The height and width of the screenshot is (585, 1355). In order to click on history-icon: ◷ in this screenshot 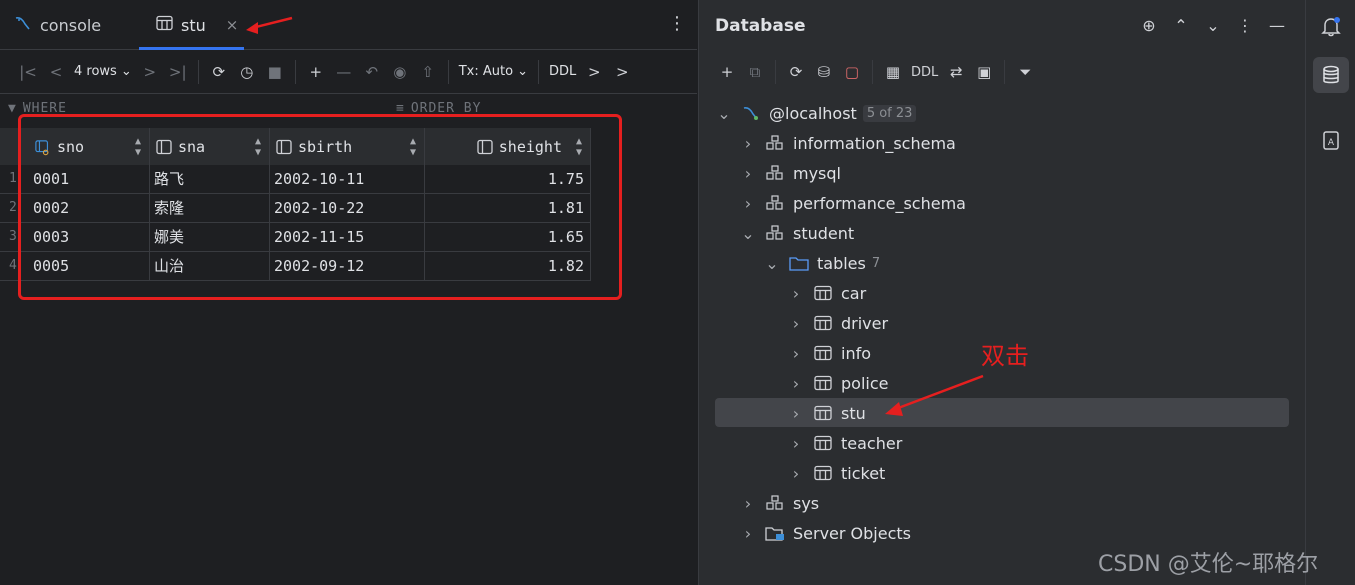, I will do `click(247, 72)`.